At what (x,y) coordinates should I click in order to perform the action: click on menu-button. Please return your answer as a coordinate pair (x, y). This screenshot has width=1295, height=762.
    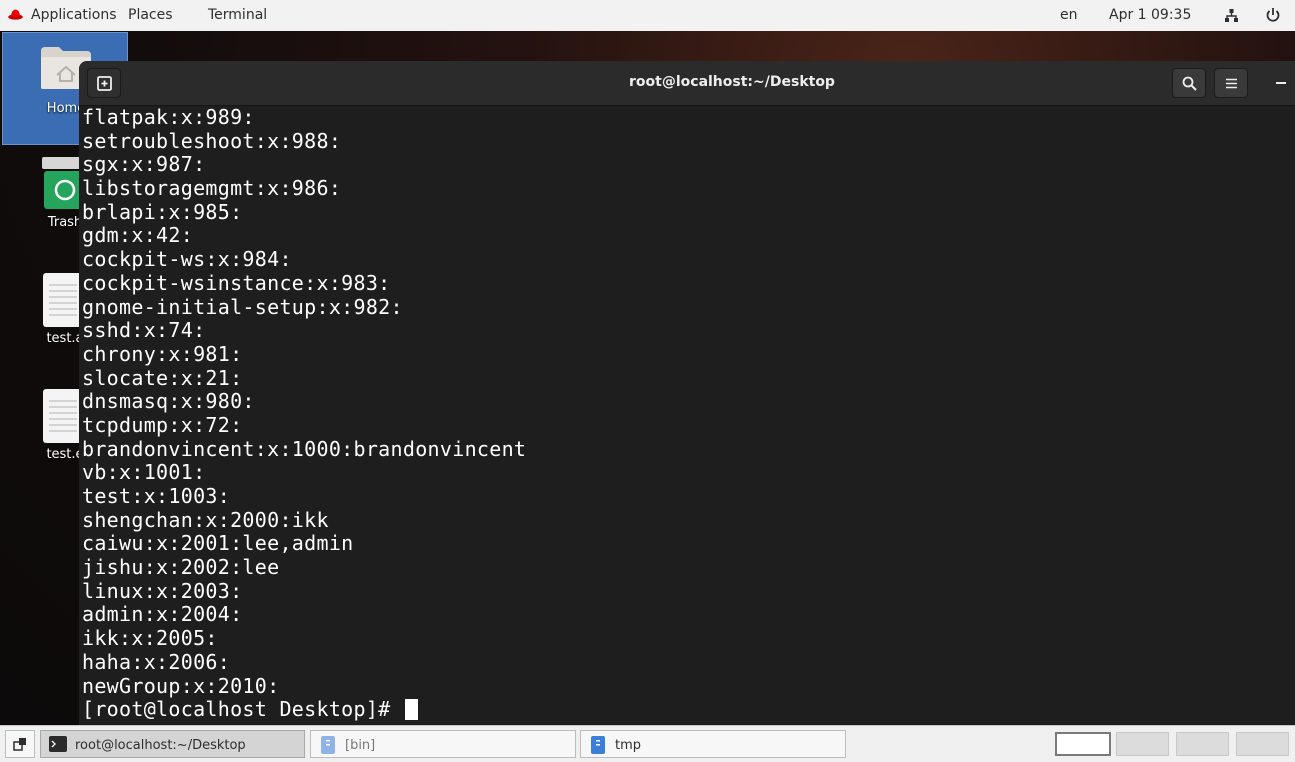
    Looking at the image, I should click on (1231, 83).